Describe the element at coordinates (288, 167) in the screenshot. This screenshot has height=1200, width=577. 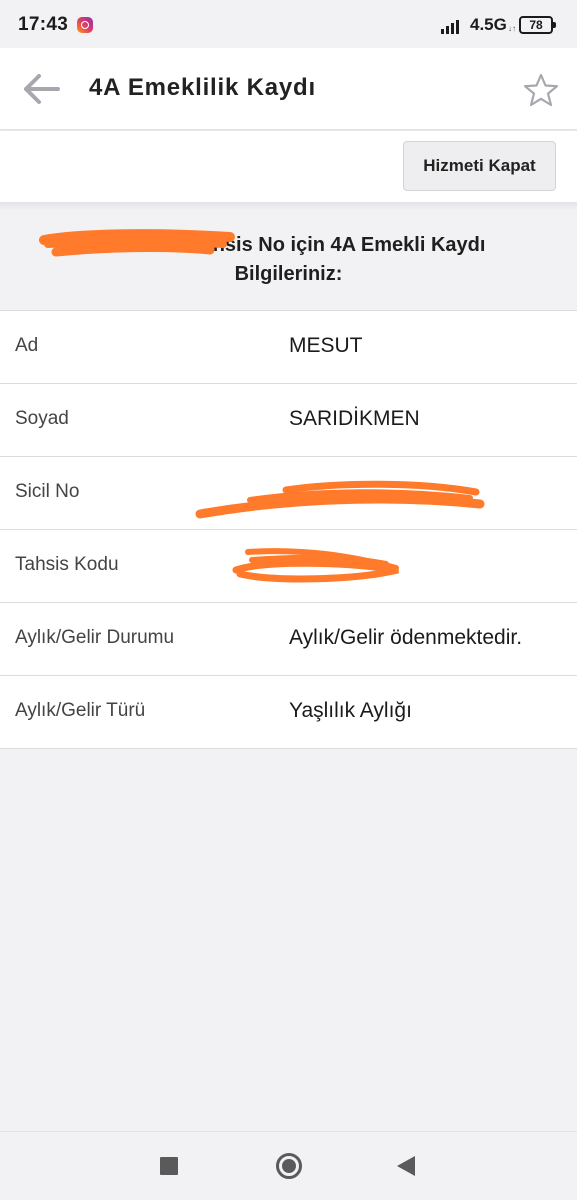
I see `action-strip: Hizmeti Kapat` at that location.